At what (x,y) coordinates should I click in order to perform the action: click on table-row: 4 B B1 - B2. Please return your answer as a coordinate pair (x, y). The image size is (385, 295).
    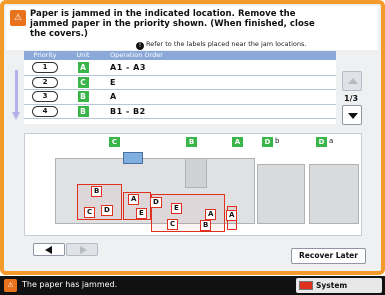
    Looking at the image, I should click on (180, 112).